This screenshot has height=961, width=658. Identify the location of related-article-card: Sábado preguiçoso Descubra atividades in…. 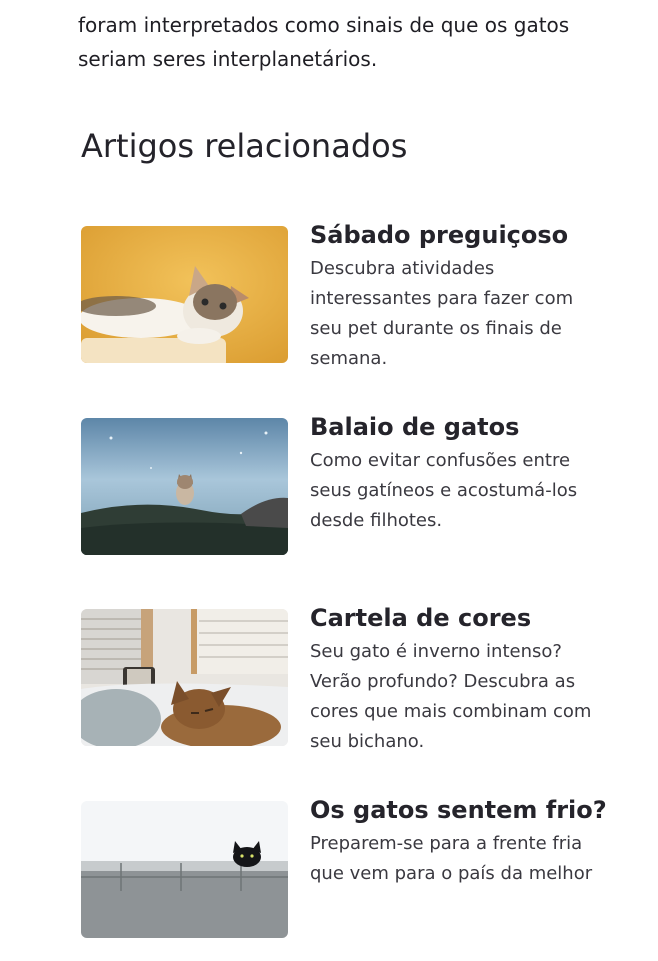
(346, 303).